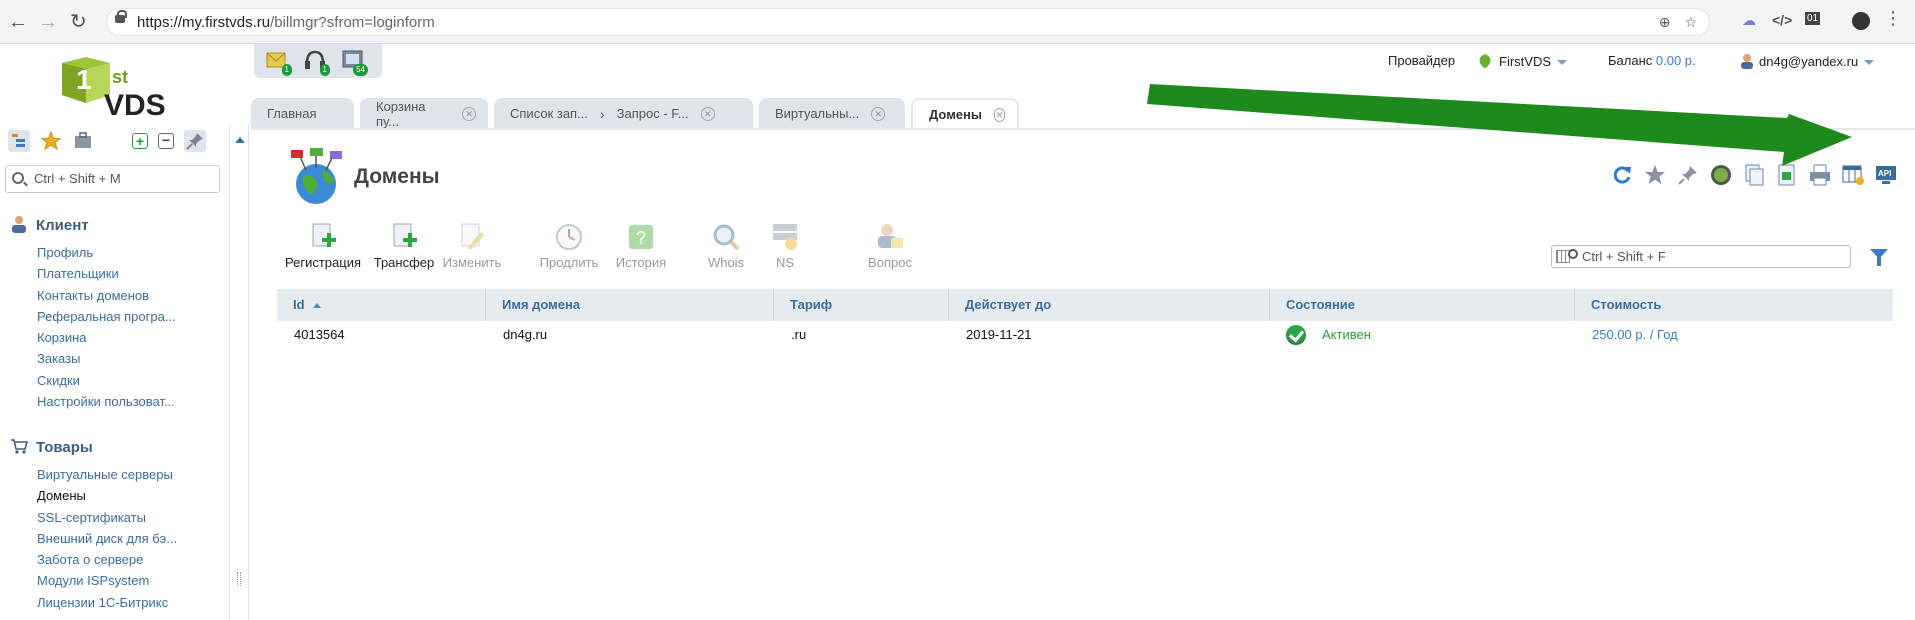 The width and height of the screenshot is (1915, 620). What do you see at coordinates (106, 252) in the screenshot?
I see `sidebar-item-profile: Профиль` at bounding box center [106, 252].